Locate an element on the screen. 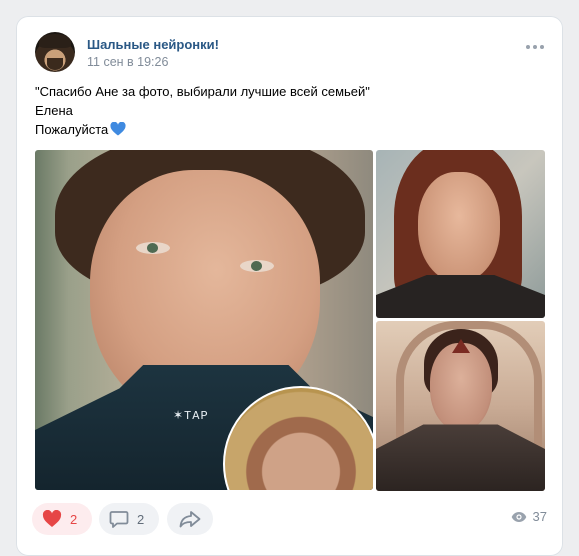 Image resolution: width=579 pixels, height=556 pixels. views-count: 37 is located at coordinates (539, 516).